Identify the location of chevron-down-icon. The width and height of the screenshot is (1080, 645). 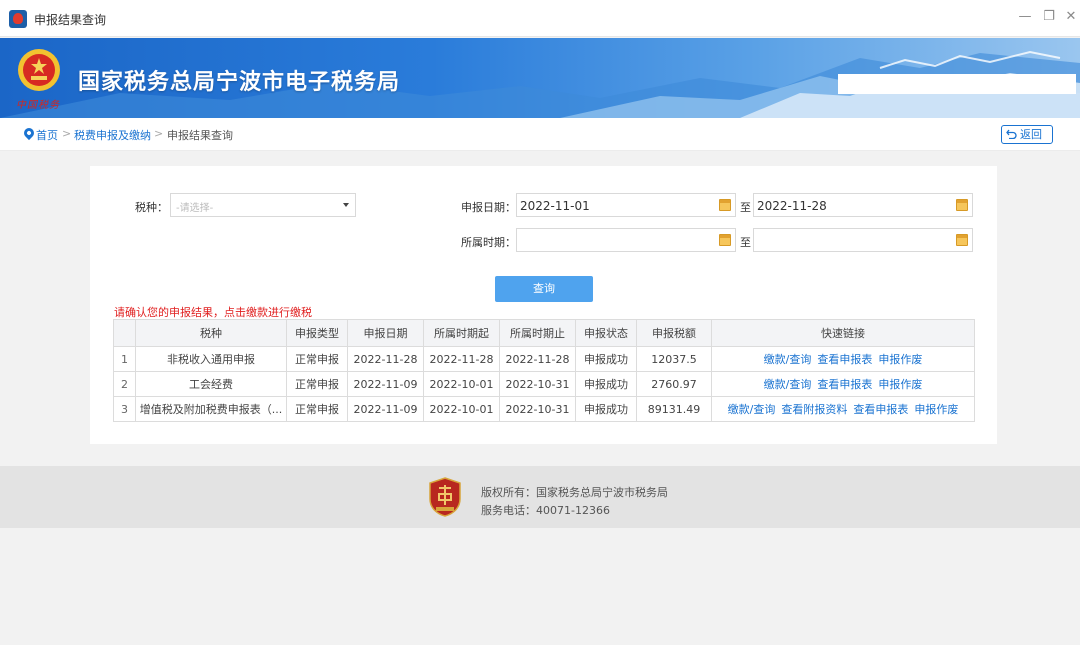
(346, 205).